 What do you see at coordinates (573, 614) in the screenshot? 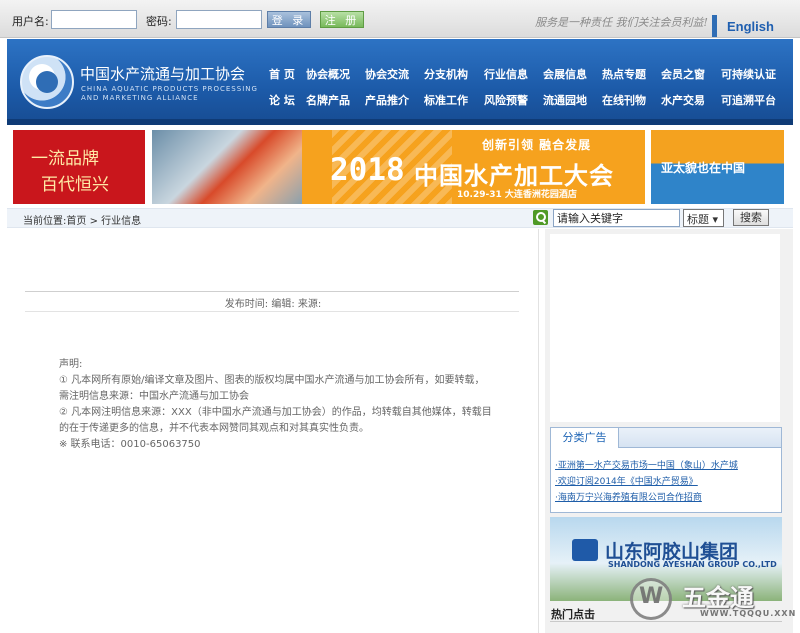
I see `hot-clicks-title: 热门点击` at bounding box center [573, 614].